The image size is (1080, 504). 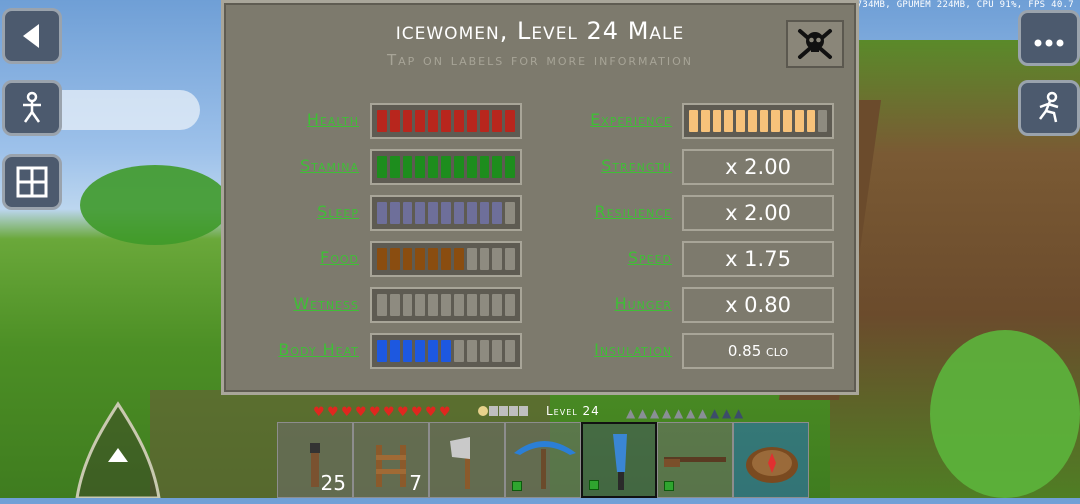 I want to click on label-wetness: Wetness, so click(x=294, y=303).